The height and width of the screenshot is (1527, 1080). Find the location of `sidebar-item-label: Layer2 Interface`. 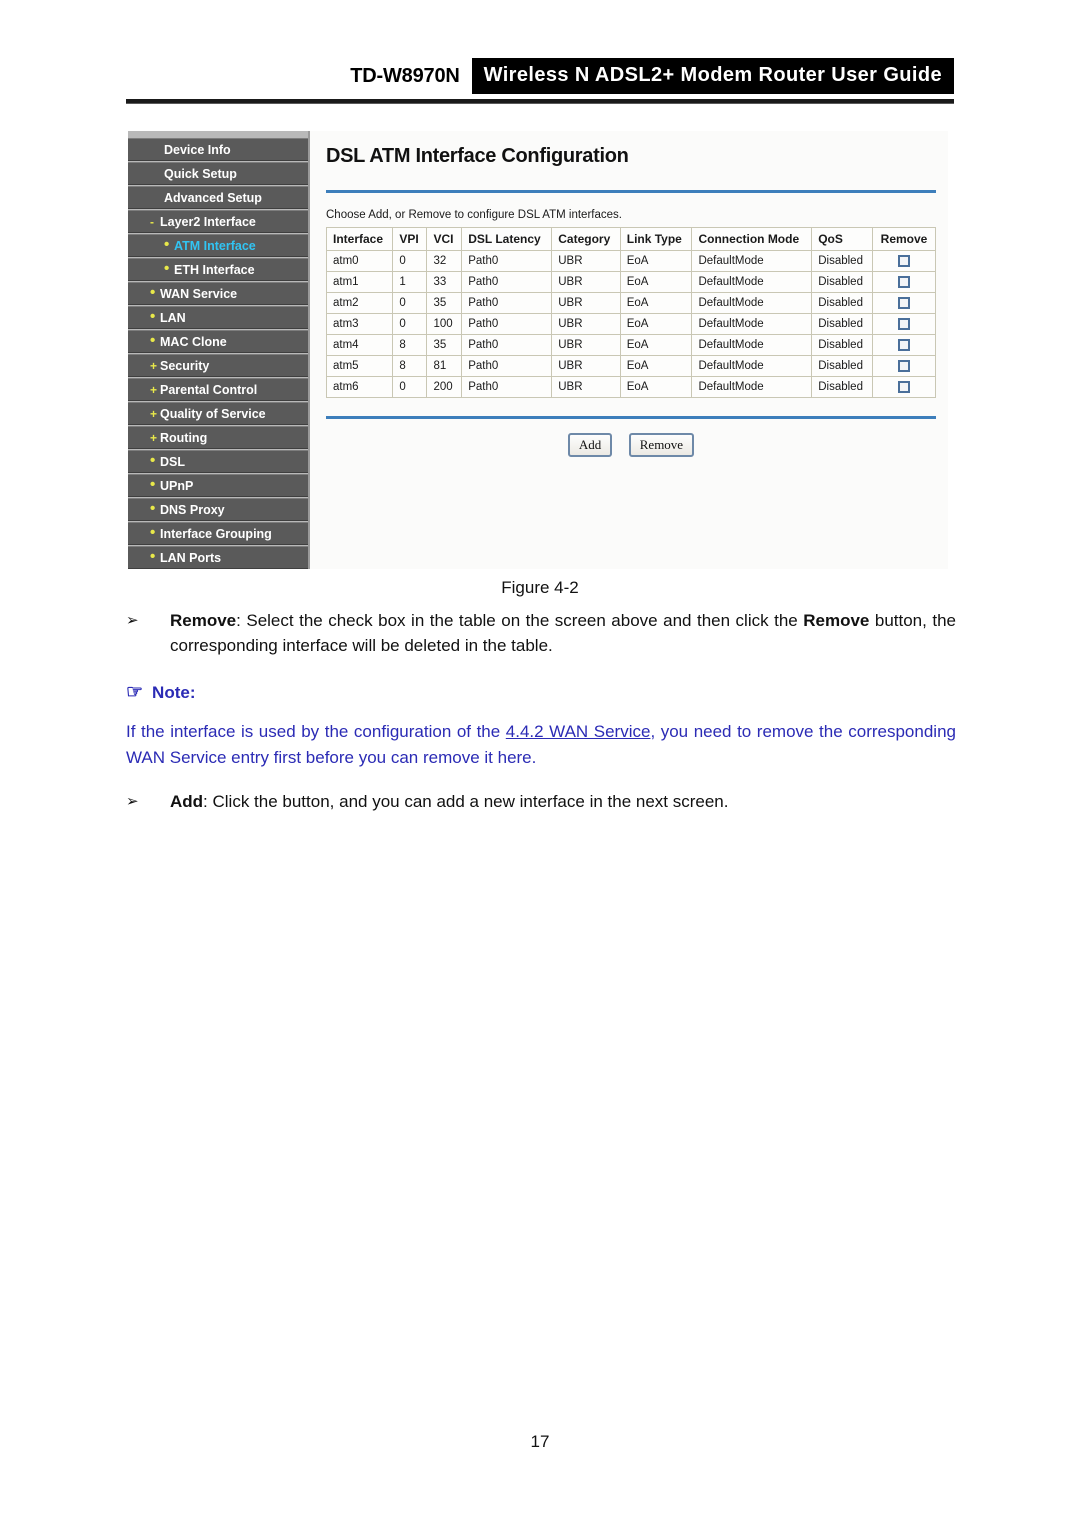

sidebar-item-label: Layer2 Interface is located at coordinates (208, 222).